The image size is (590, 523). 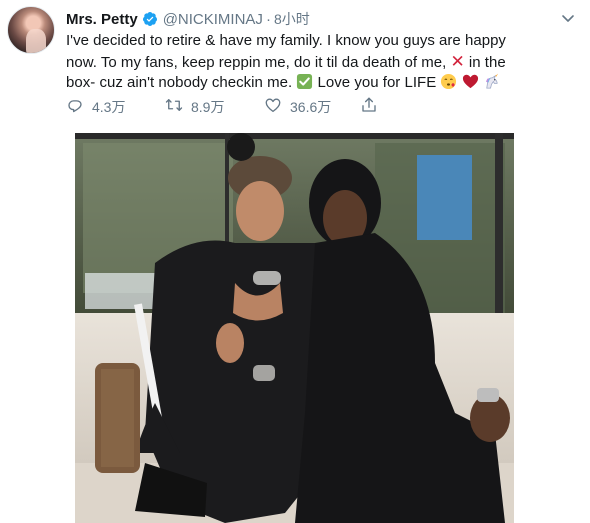 I want to click on reply-button: 4.3万, so click(x=95, y=107).